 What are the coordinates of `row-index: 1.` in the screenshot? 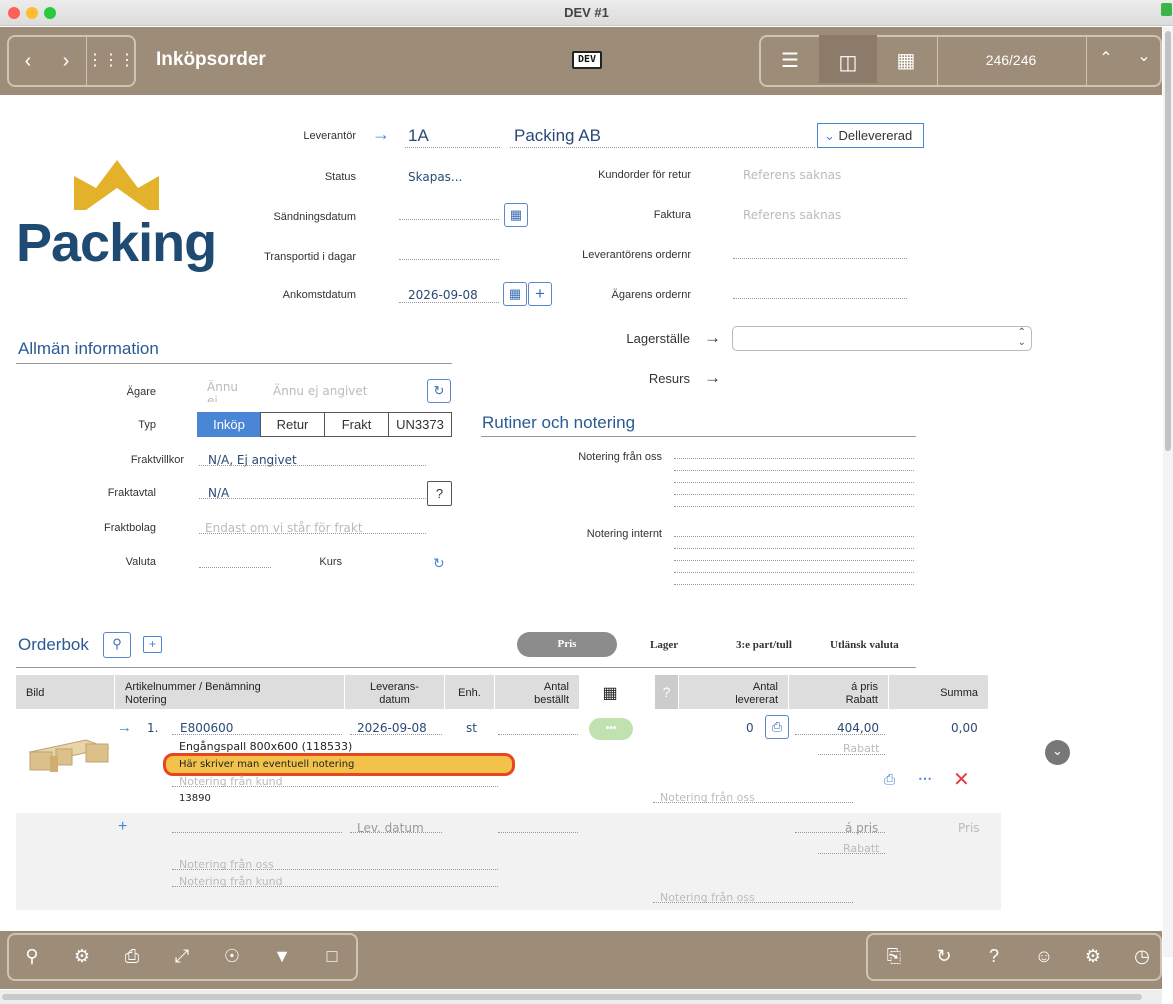 It's located at (153, 728).